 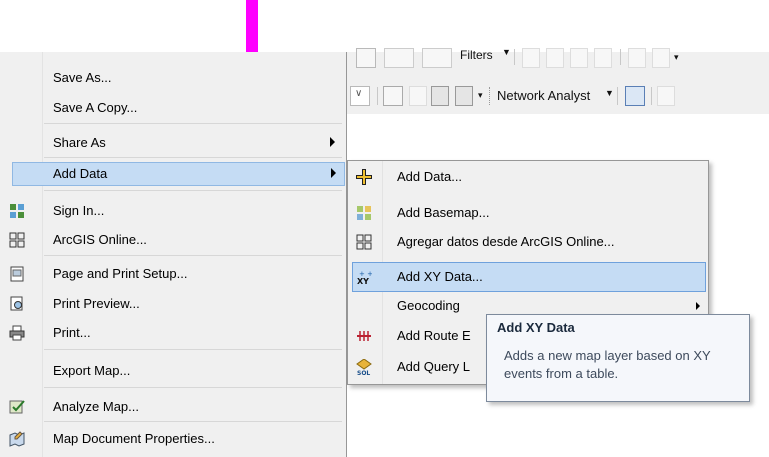 I want to click on arcgis-online-icon, so click(x=17, y=240).